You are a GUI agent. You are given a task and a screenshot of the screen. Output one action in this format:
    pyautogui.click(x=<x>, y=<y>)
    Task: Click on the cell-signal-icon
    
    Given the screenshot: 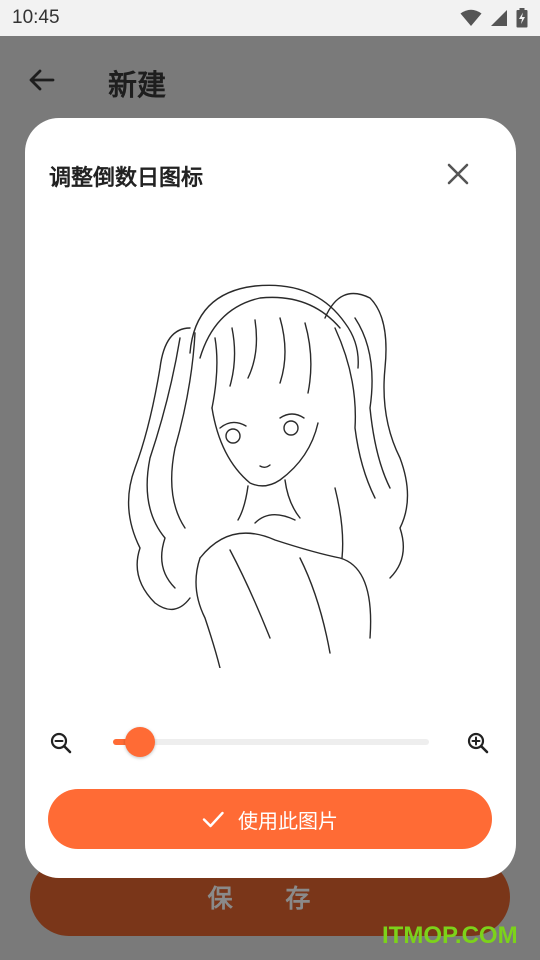 What is the action you would take?
    pyautogui.click(x=499, y=18)
    